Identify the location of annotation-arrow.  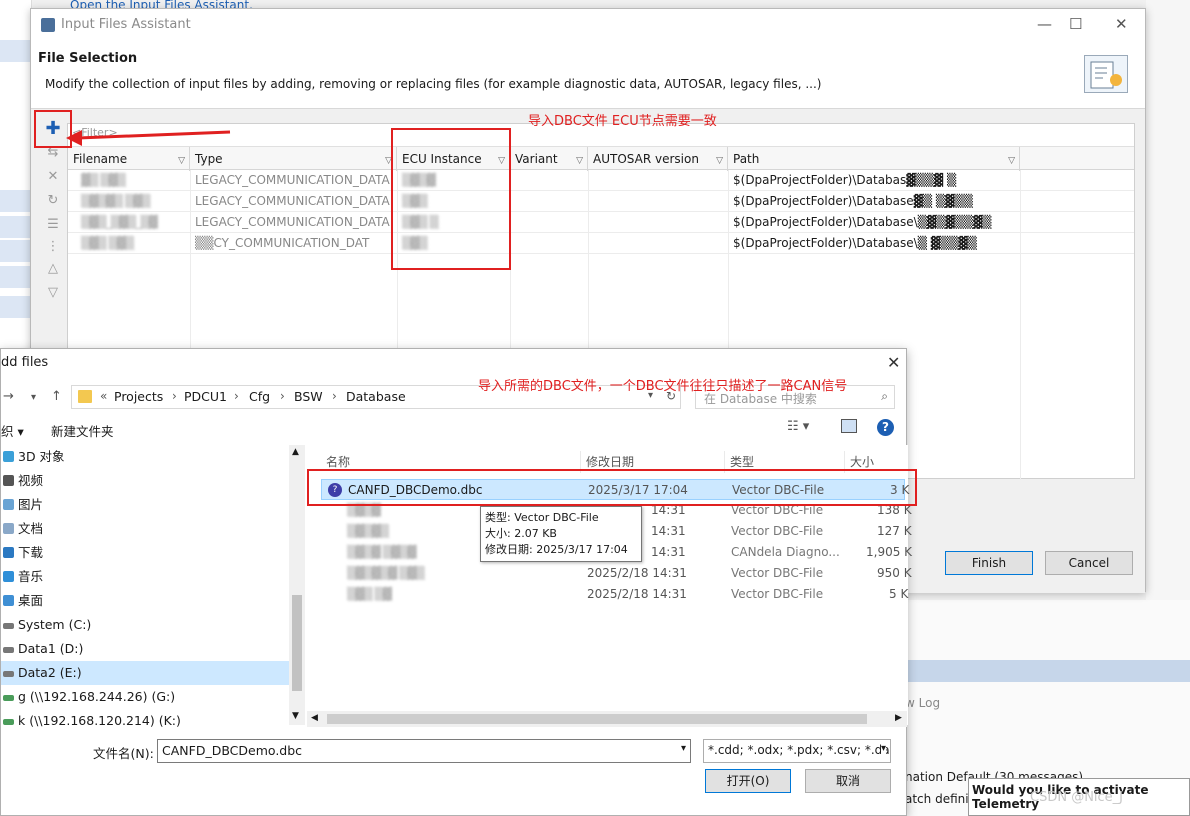
(148, 138).